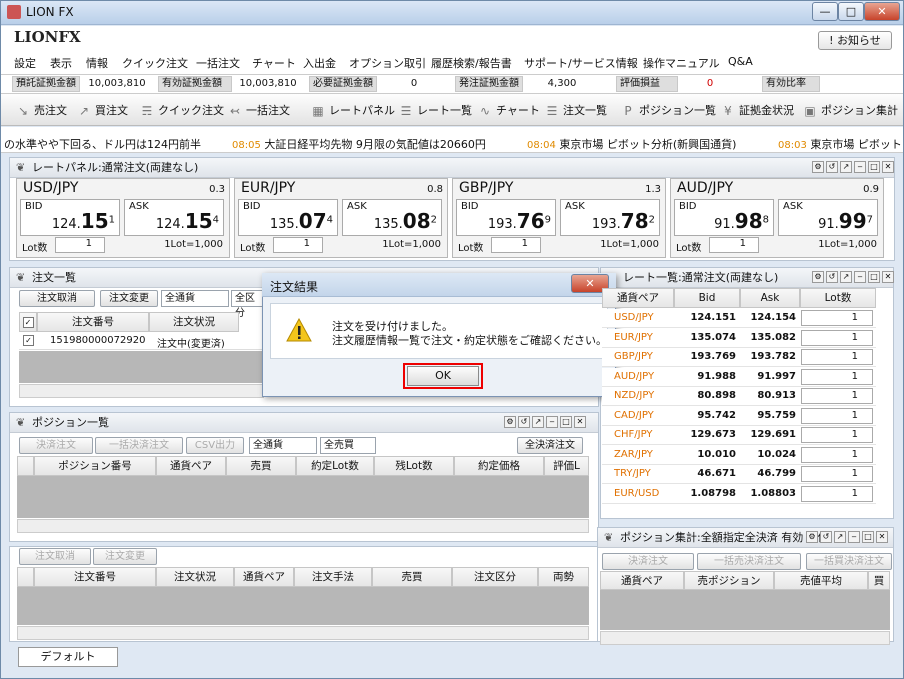 The width and height of the screenshot is (904, 679). I want to click on rate-ask-button: ASK 91.997, so click(828, 217).